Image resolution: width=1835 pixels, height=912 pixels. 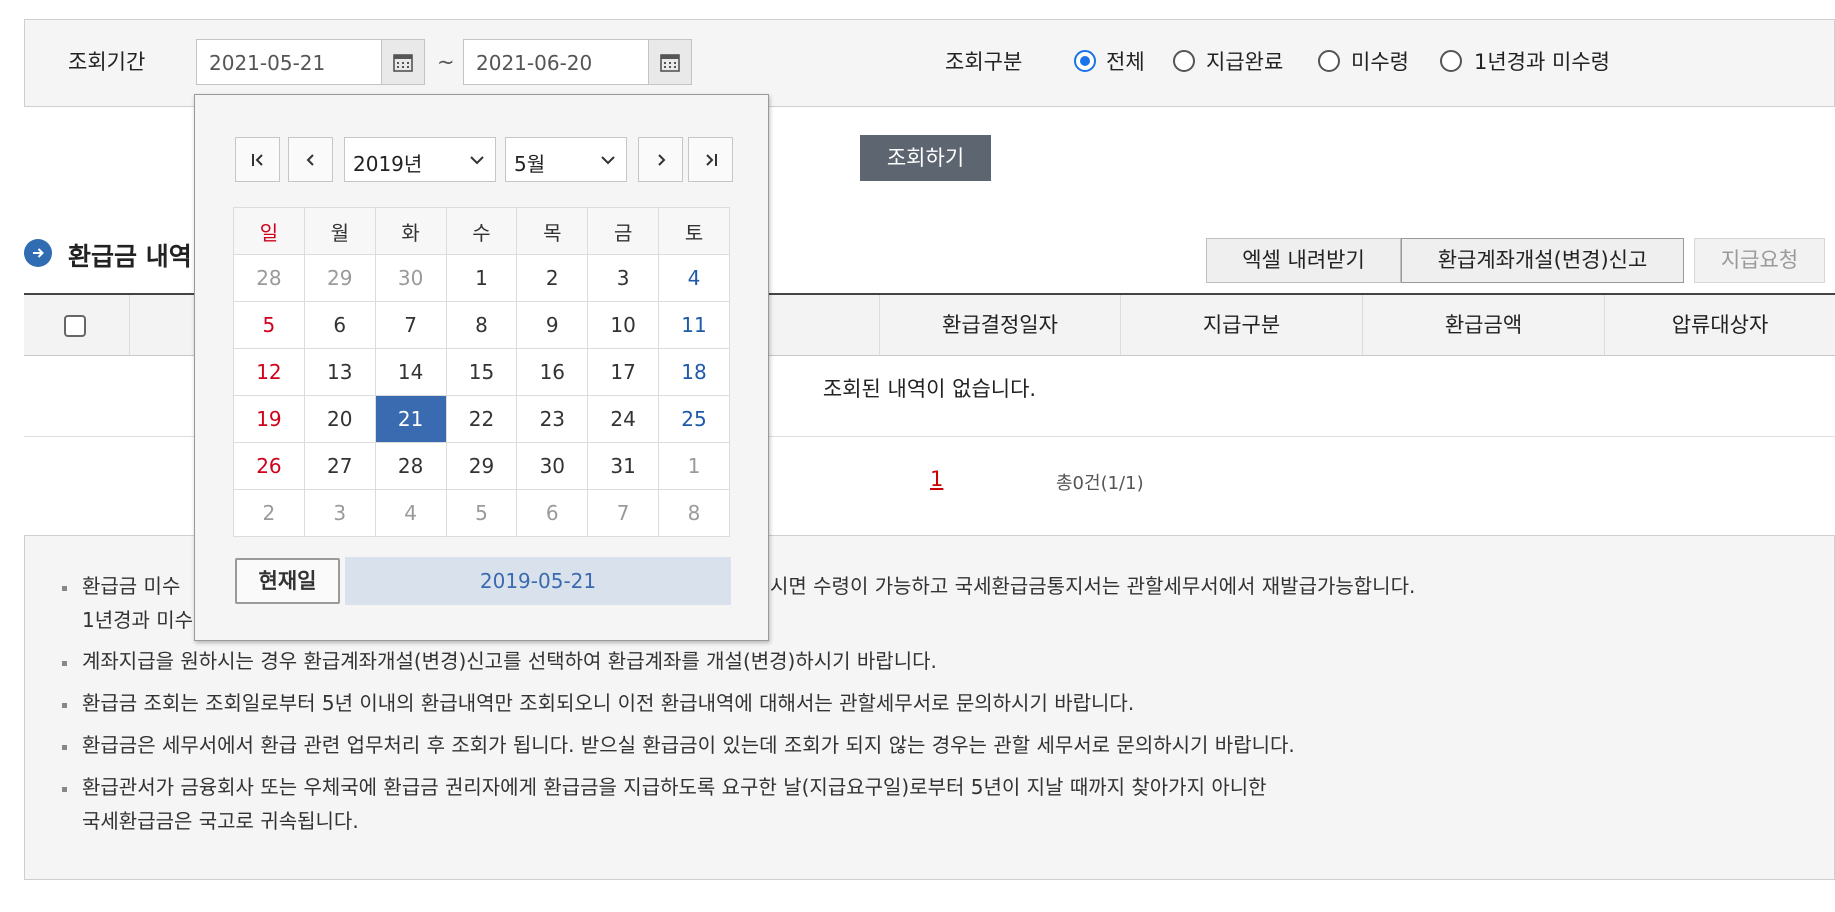 I want to click on start-calendar-button, so click(x=403, y=62).